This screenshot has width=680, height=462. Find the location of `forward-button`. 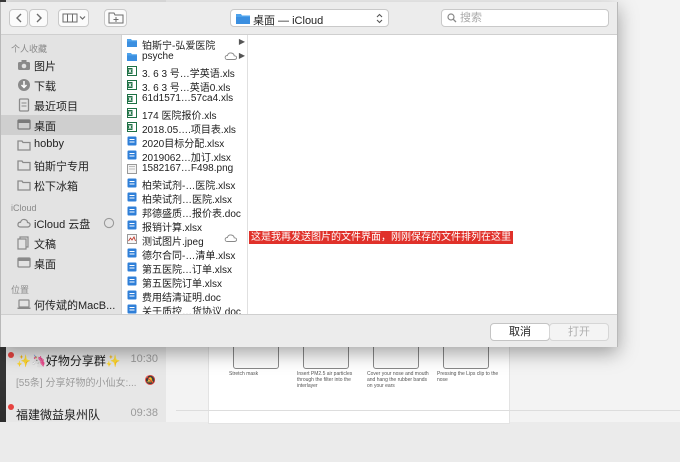

forward-button is located at coordinates (38, 18).